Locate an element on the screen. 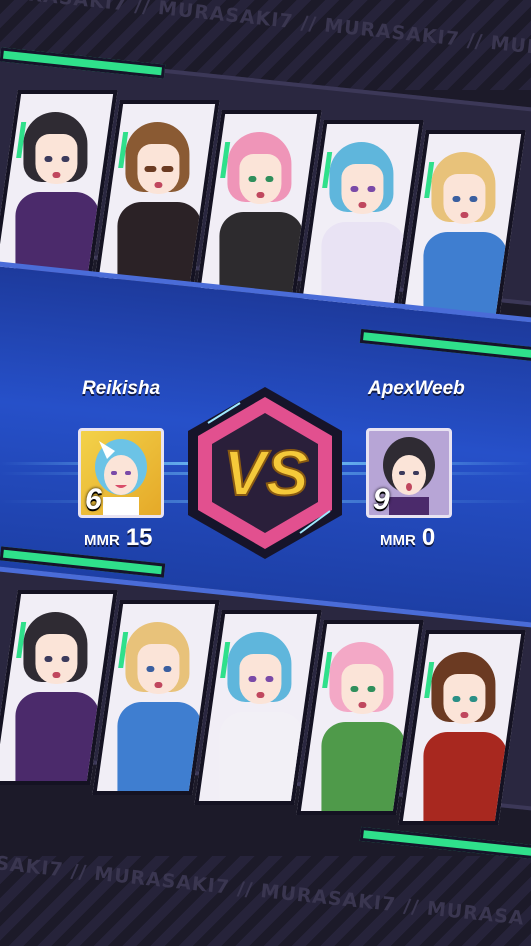  vs-emblem: VS is located at coordinates (265, 473).